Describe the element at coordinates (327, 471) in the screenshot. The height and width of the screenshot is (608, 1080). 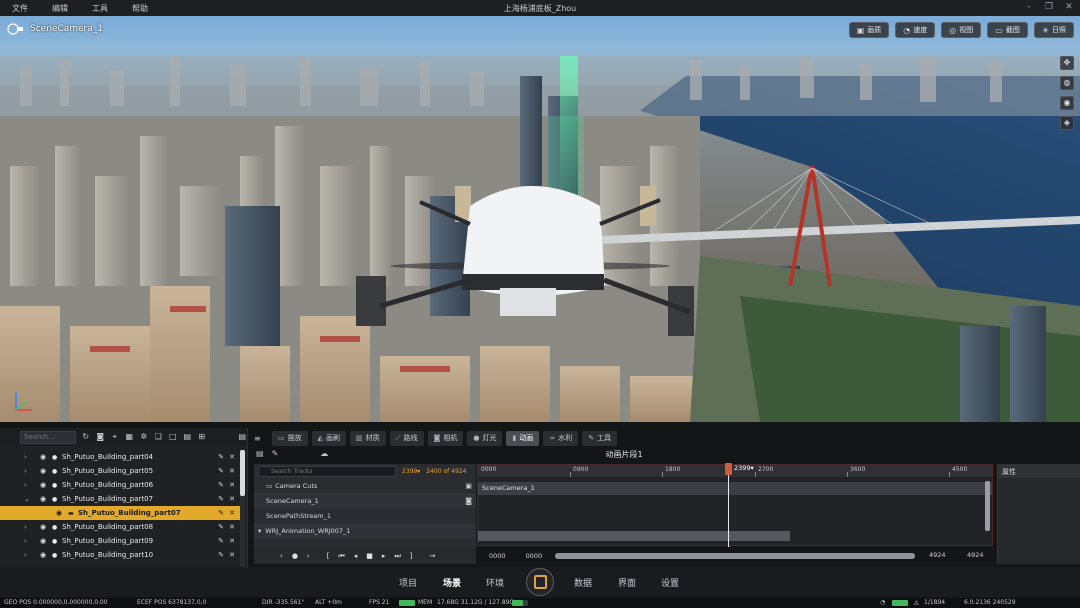
I see `track-search-input` at that location.